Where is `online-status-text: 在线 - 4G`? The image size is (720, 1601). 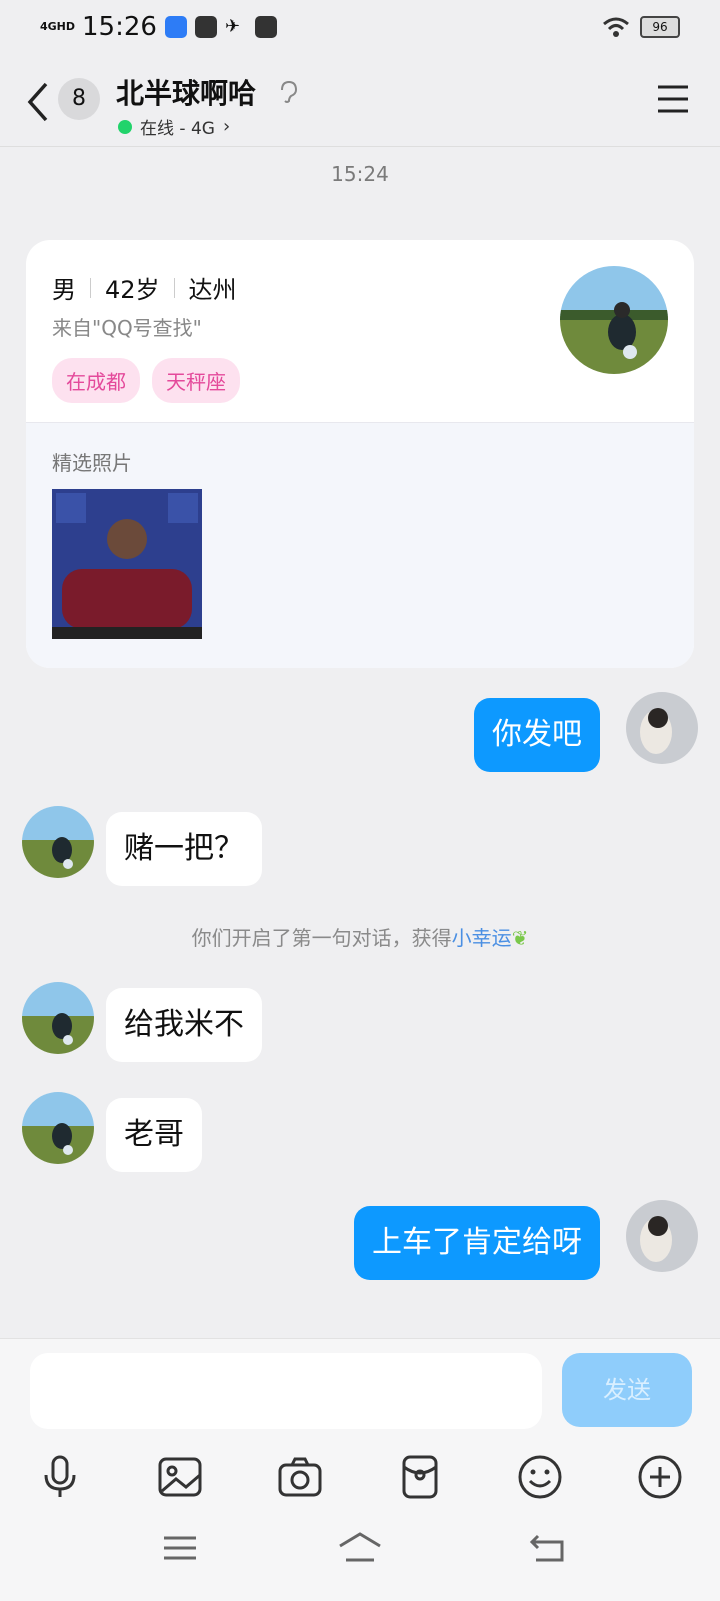
online-status-text: 在线 - 4G is located at coordinates (177, 129).